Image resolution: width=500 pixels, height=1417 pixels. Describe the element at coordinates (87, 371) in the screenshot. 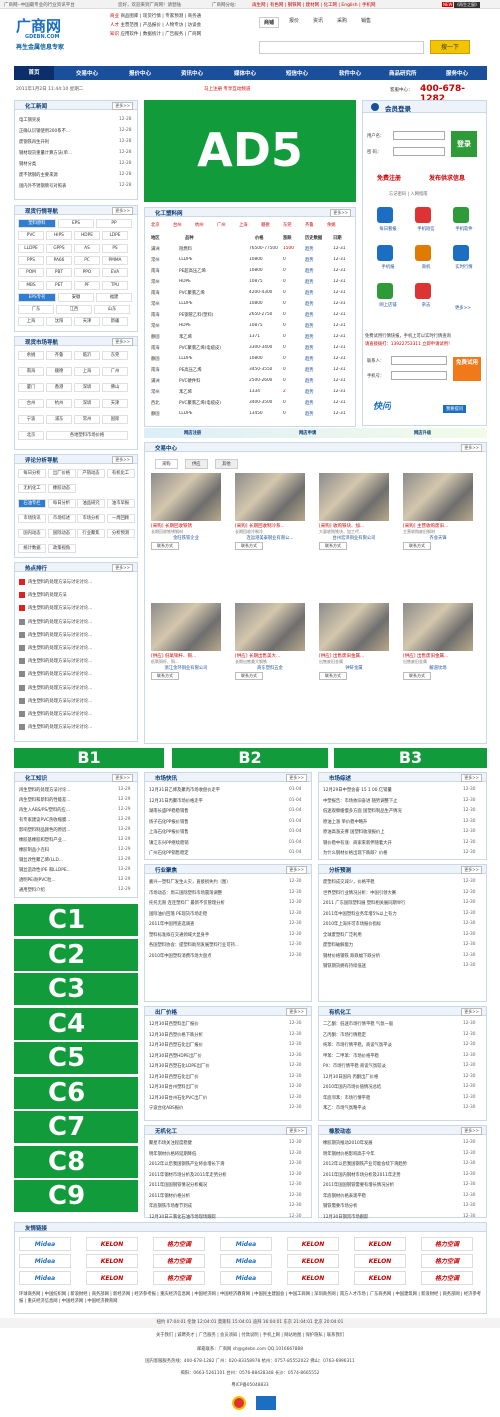

I see `market-nav-item: 上海` at that location.